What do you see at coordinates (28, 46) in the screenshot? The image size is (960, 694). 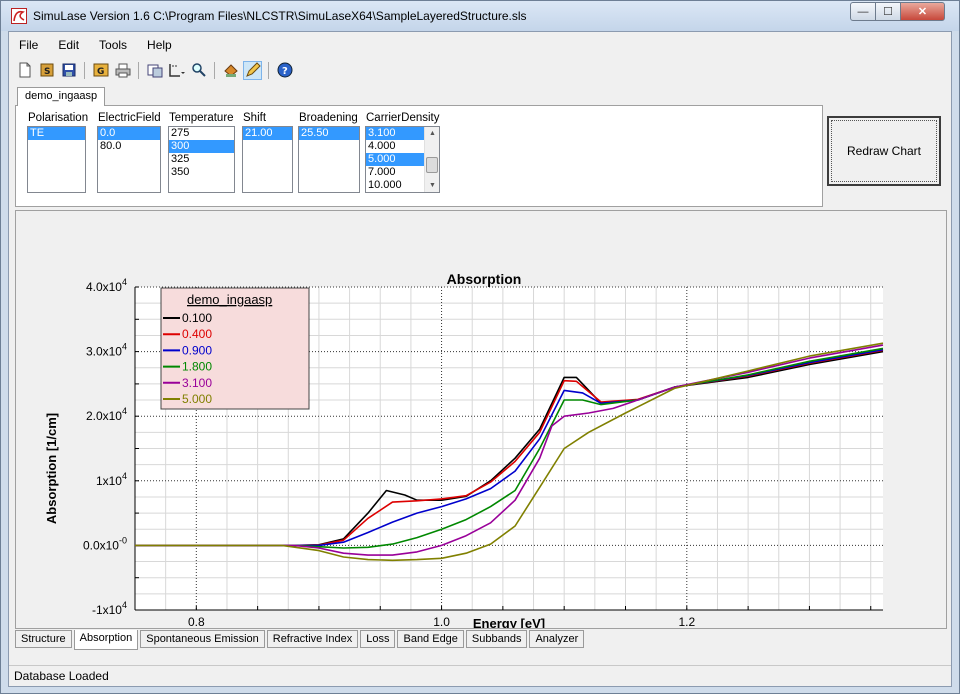 I see `menu-file: File` at bounding box center [28, 46].